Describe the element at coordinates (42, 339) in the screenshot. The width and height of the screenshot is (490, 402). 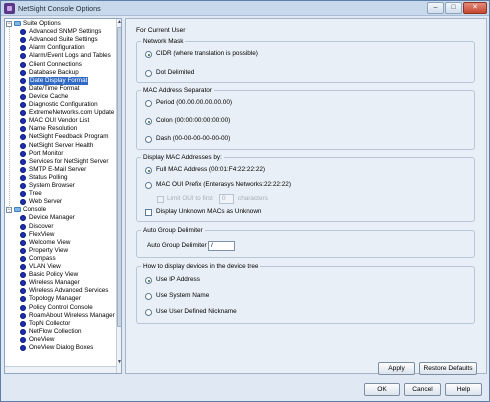
I see `tree-item-label: OneView` at that location.